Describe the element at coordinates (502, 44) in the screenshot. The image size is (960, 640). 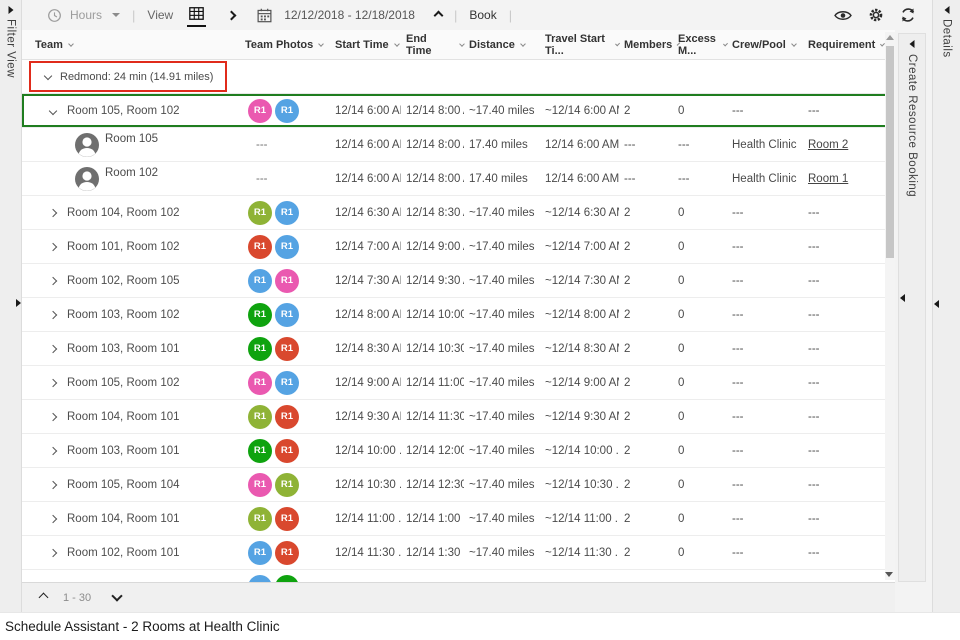
I see `column-header-distance: Distance` at that location.